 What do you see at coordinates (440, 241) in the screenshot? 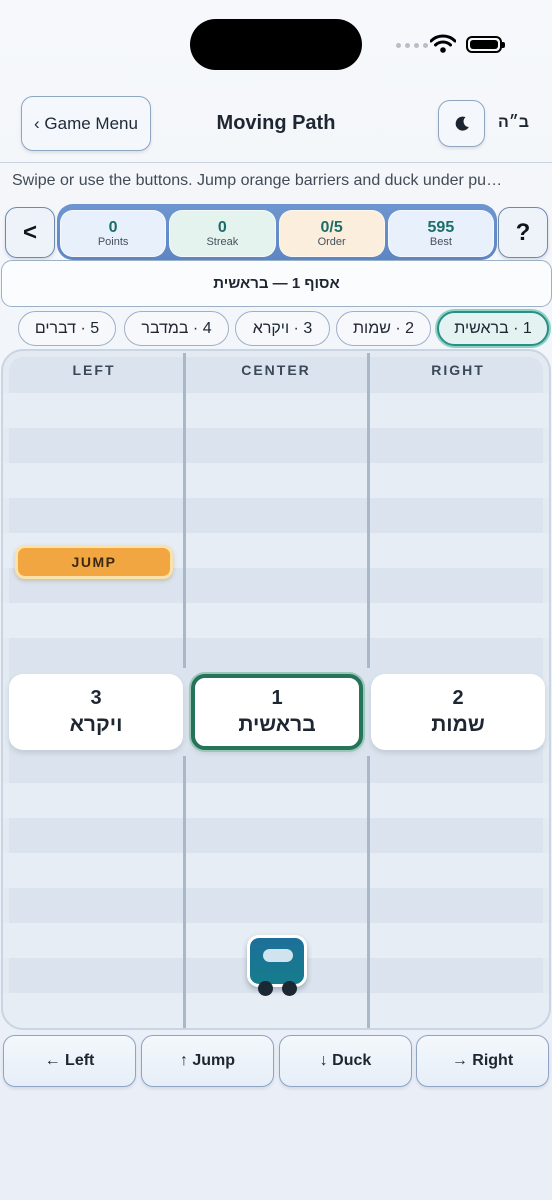
I see `best-label: Best` at bounding box center [440, 241].